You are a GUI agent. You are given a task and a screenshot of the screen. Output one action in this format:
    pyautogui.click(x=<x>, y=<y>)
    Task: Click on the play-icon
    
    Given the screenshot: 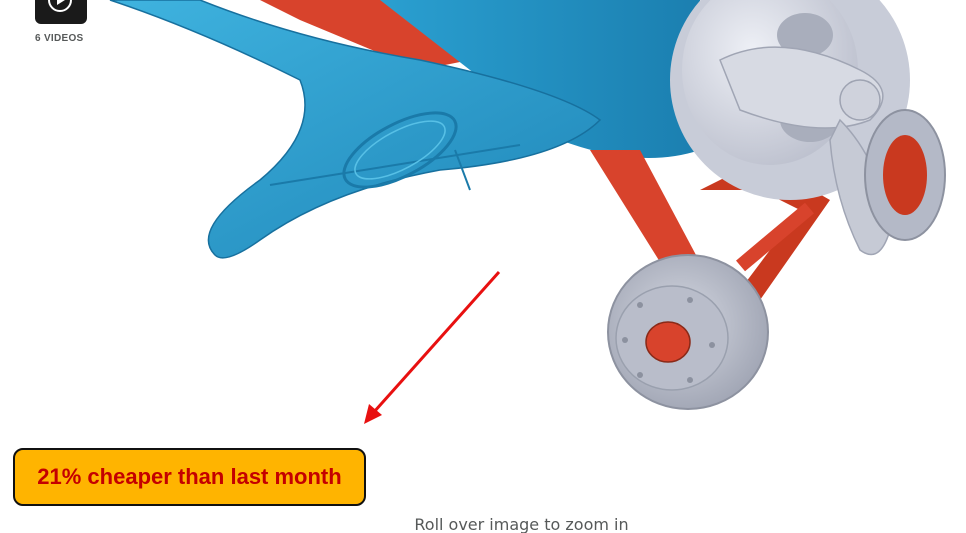 What is the action you would take?
    pyautogui.click(x=60, y=6)
    